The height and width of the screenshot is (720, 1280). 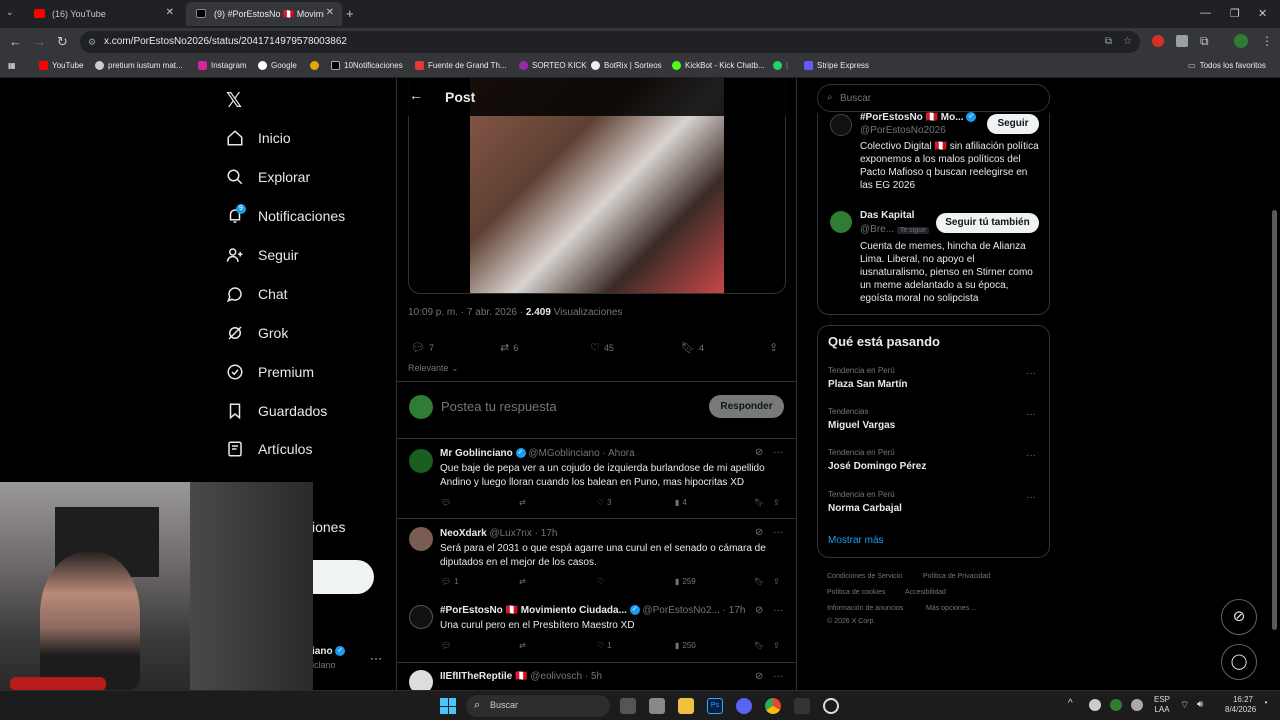 What do you see at coordinates (681, 502) in the screenshot?
I see `views-action: ▮ 4` at bounding box center [681, 502].